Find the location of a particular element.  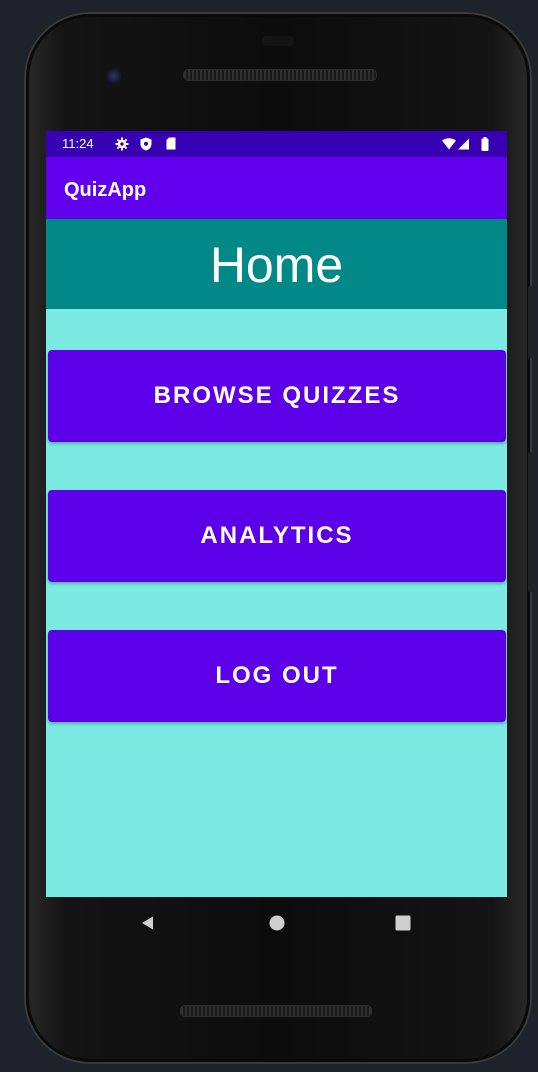

power-key is located at coordinates (531, 322).